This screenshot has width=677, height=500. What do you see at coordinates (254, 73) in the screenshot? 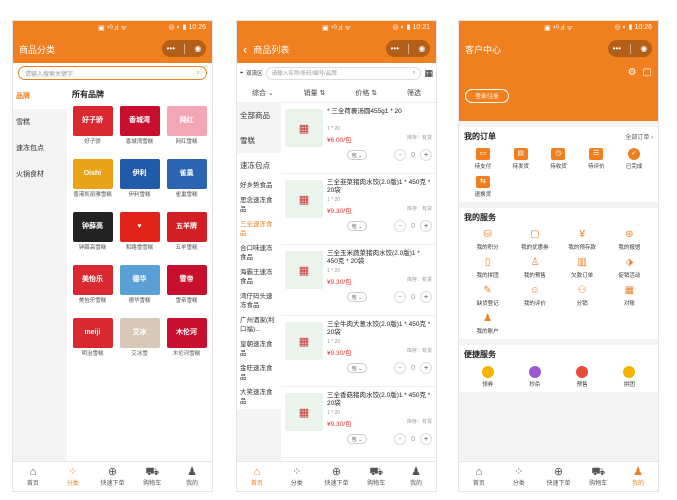
I see `warehouse-select: 双流区` at bounding box center [254, 73].